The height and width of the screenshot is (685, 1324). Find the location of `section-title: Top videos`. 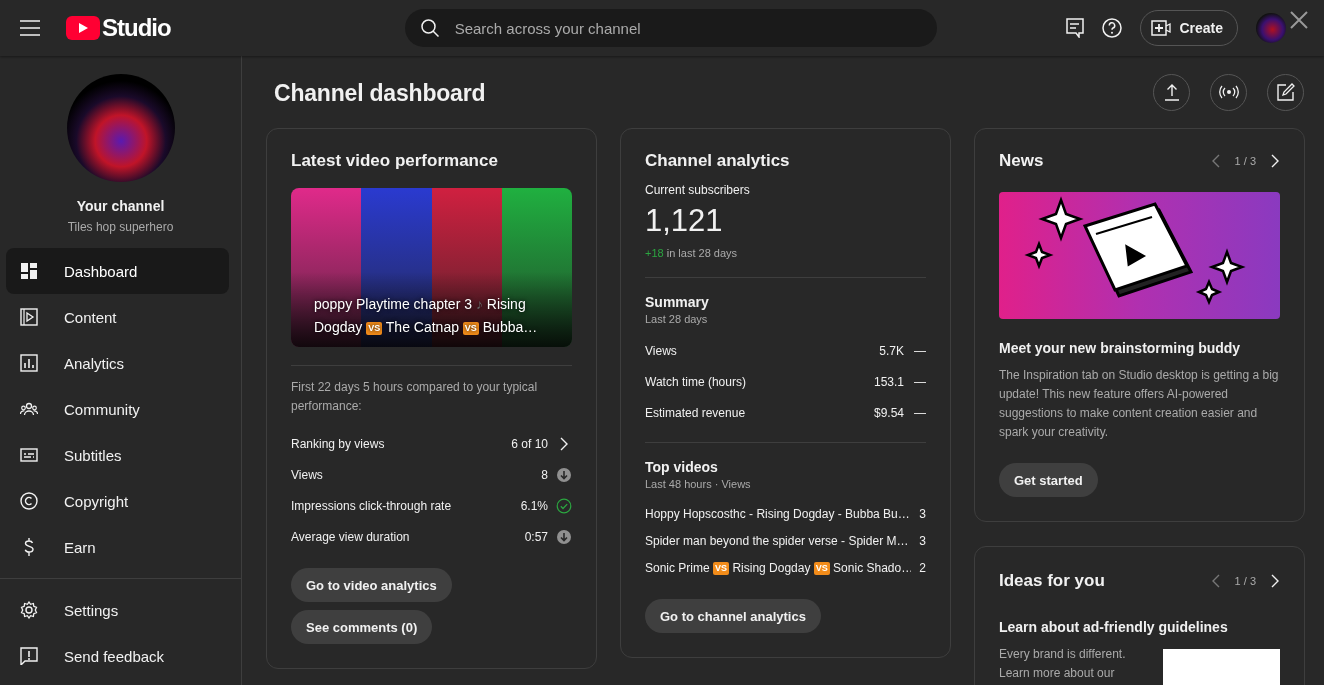

section-title: Top videos is located at coordinates (682, 467).